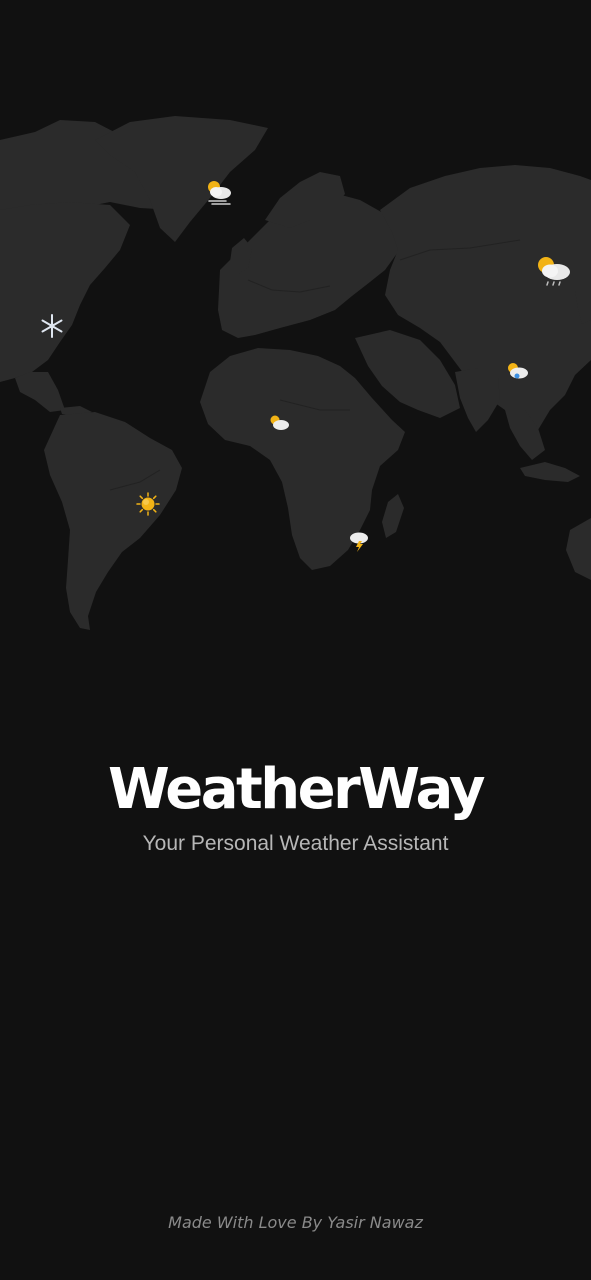  I want to click on map-north-america, so click(65, 292).